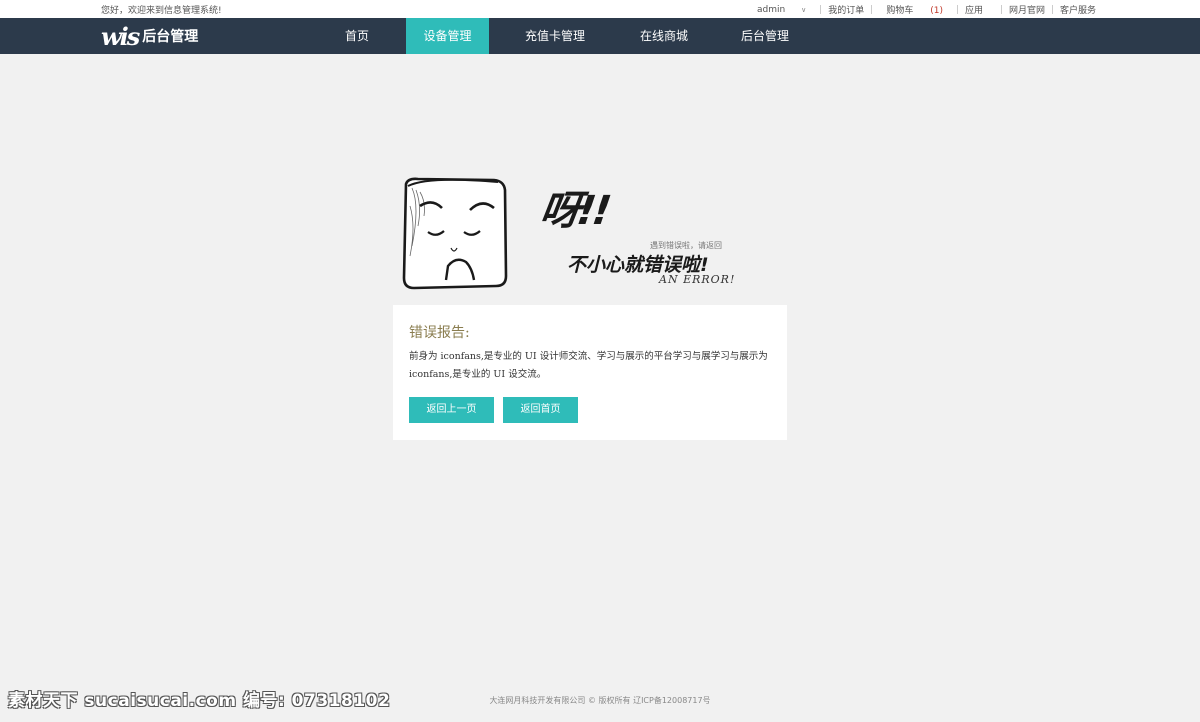 The width and height of the screenshot is (1200, 722). I want to click on chevron-down-icon: ∨, so click(804, 9).